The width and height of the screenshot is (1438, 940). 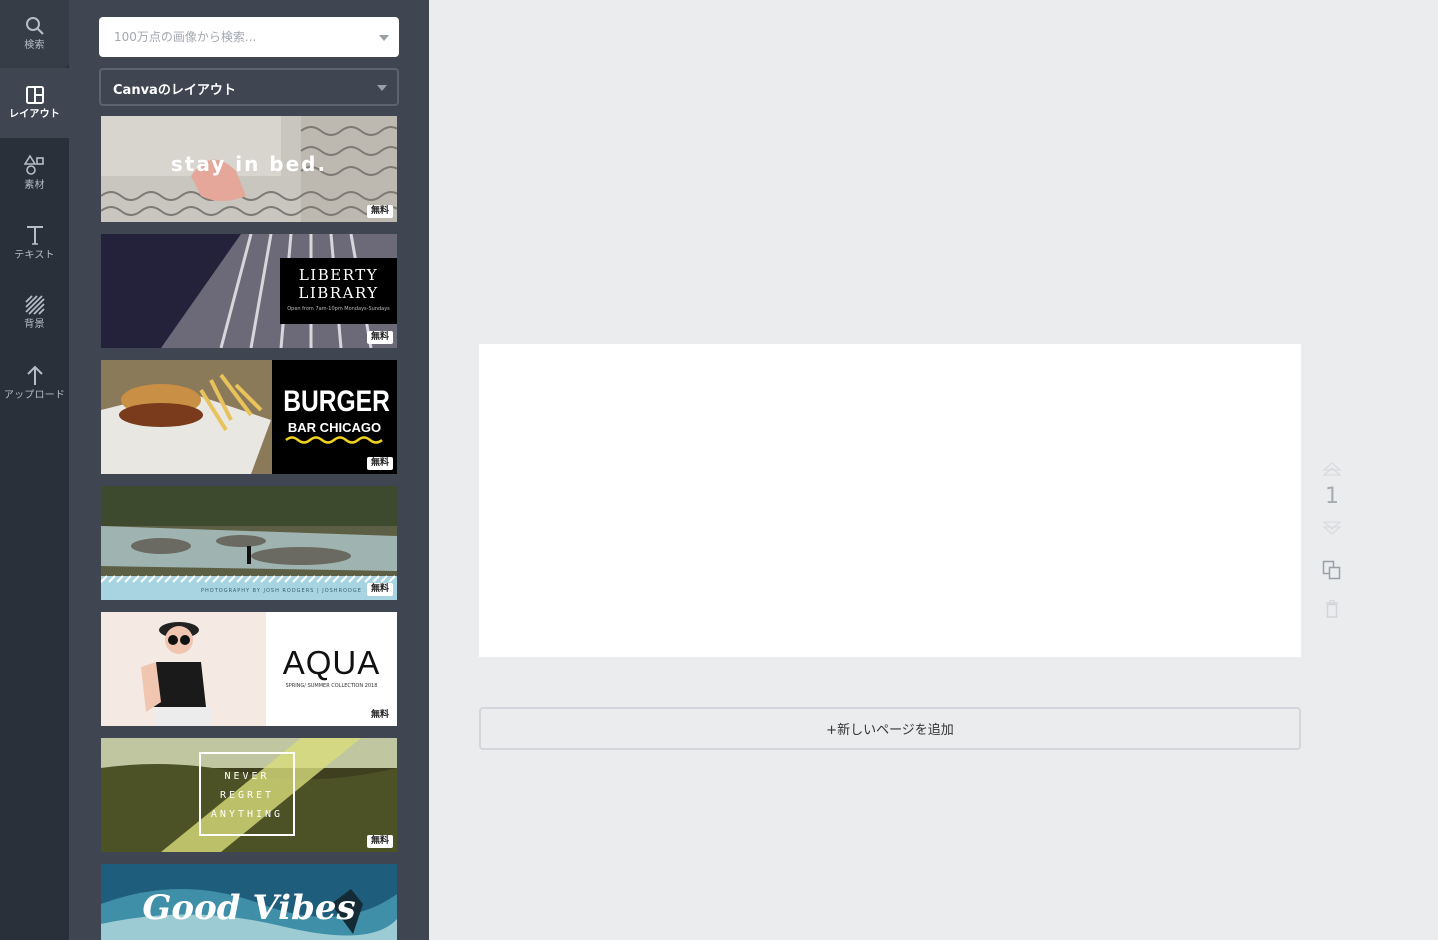 I want to click on search-box, so click(x=249, y=37).